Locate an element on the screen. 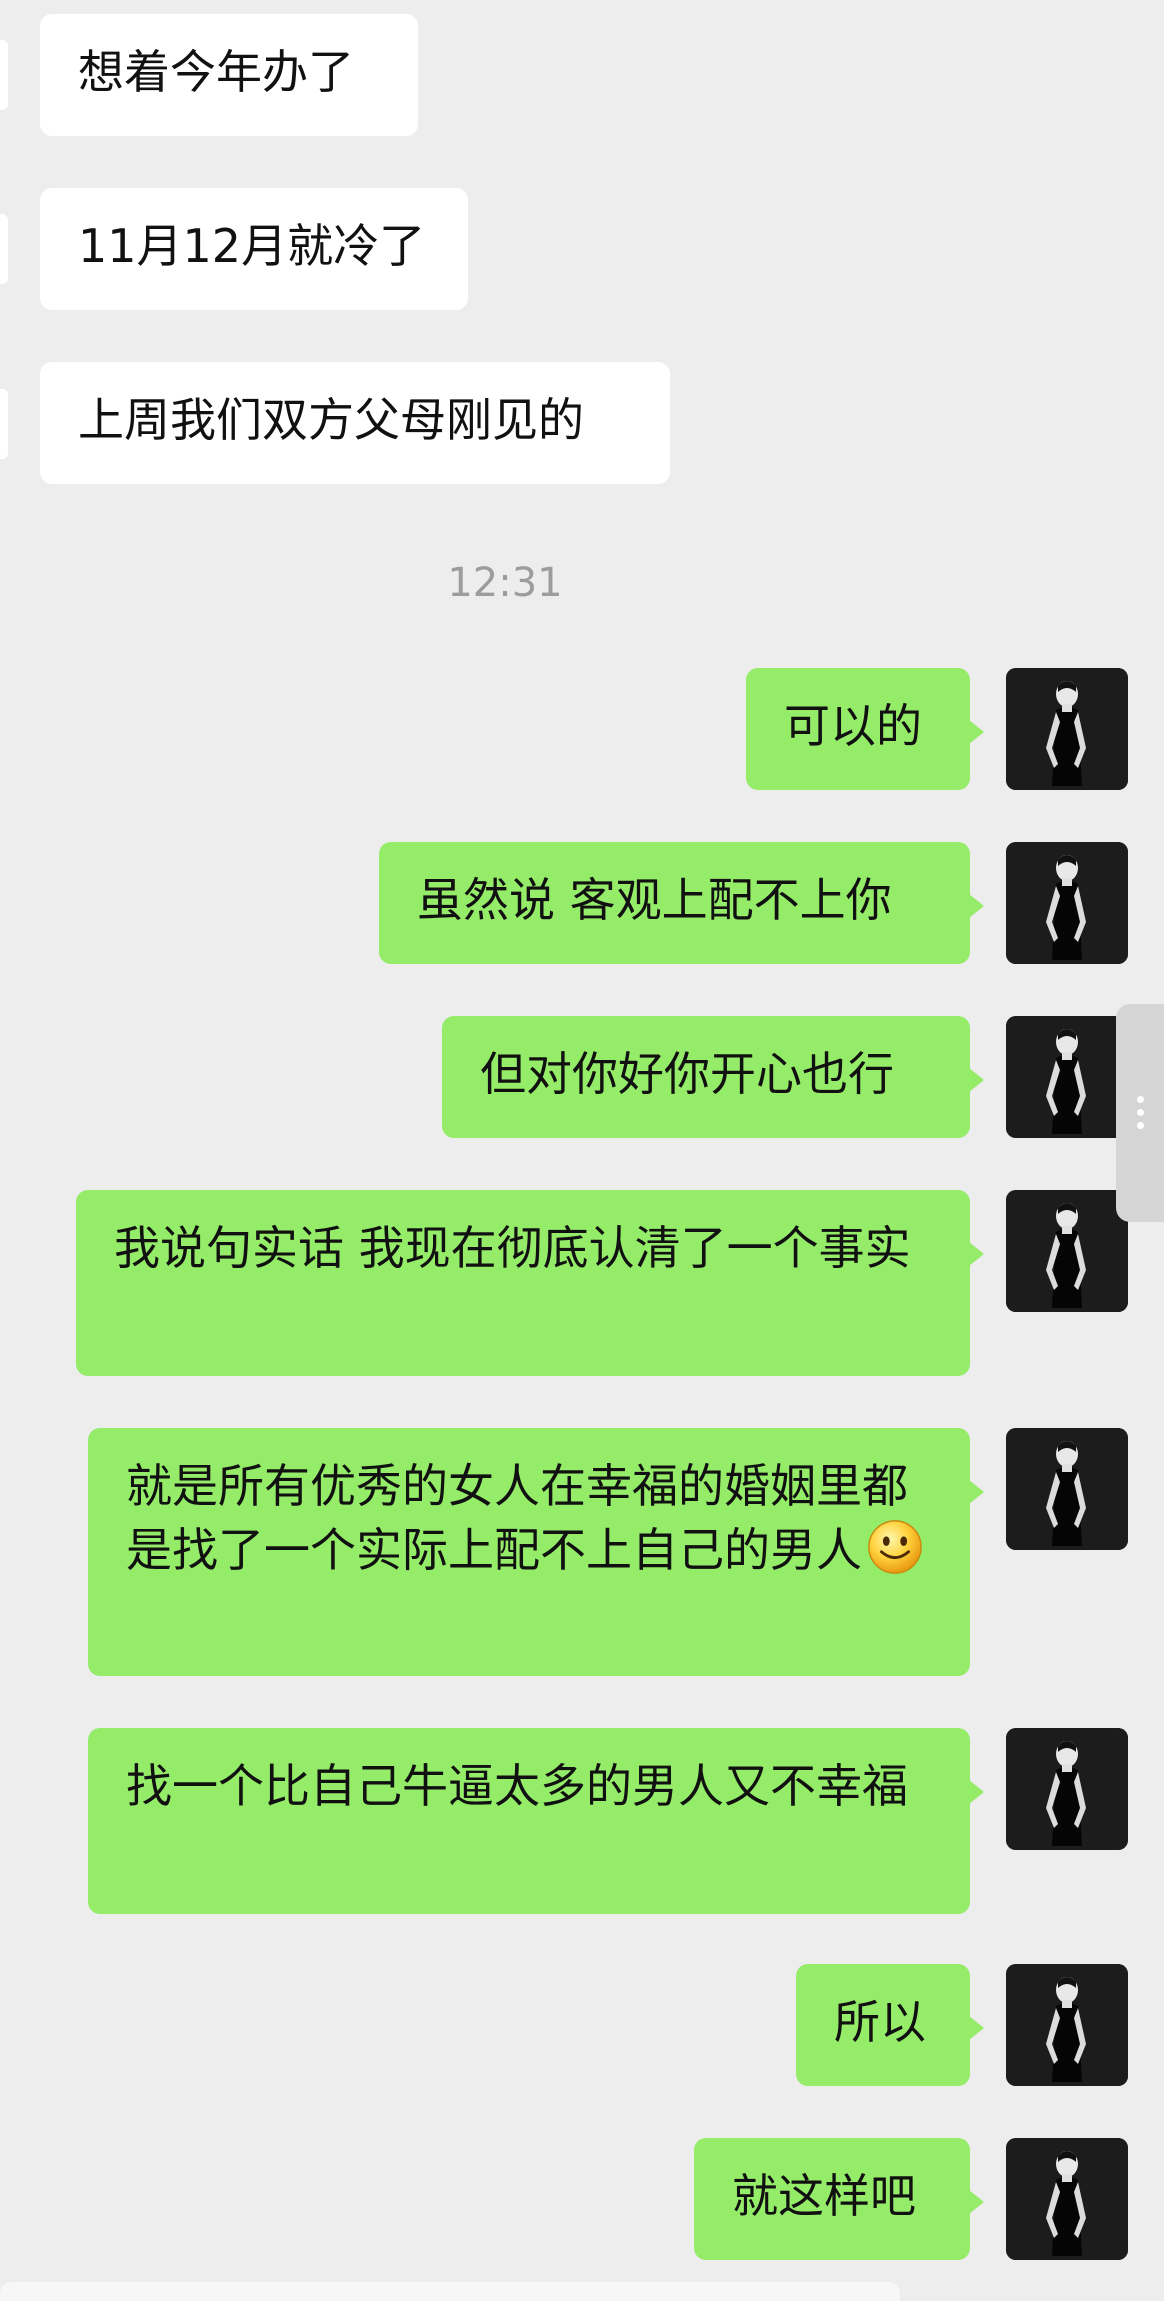 This screenshot has height=2301, width=1164. message-text: 想着今年办了 is located at coordinates (216, 72).